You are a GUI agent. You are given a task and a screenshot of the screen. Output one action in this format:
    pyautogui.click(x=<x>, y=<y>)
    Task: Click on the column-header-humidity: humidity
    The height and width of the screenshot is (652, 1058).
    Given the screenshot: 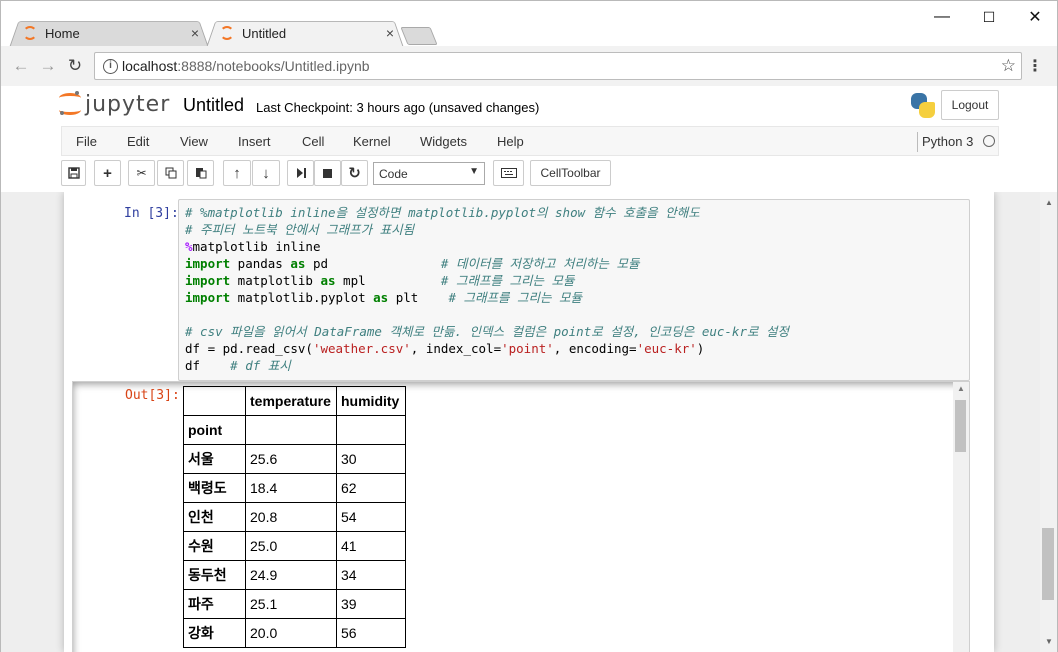 What is the action you would take?
    pyautogui.click(x=371, y=401)
    